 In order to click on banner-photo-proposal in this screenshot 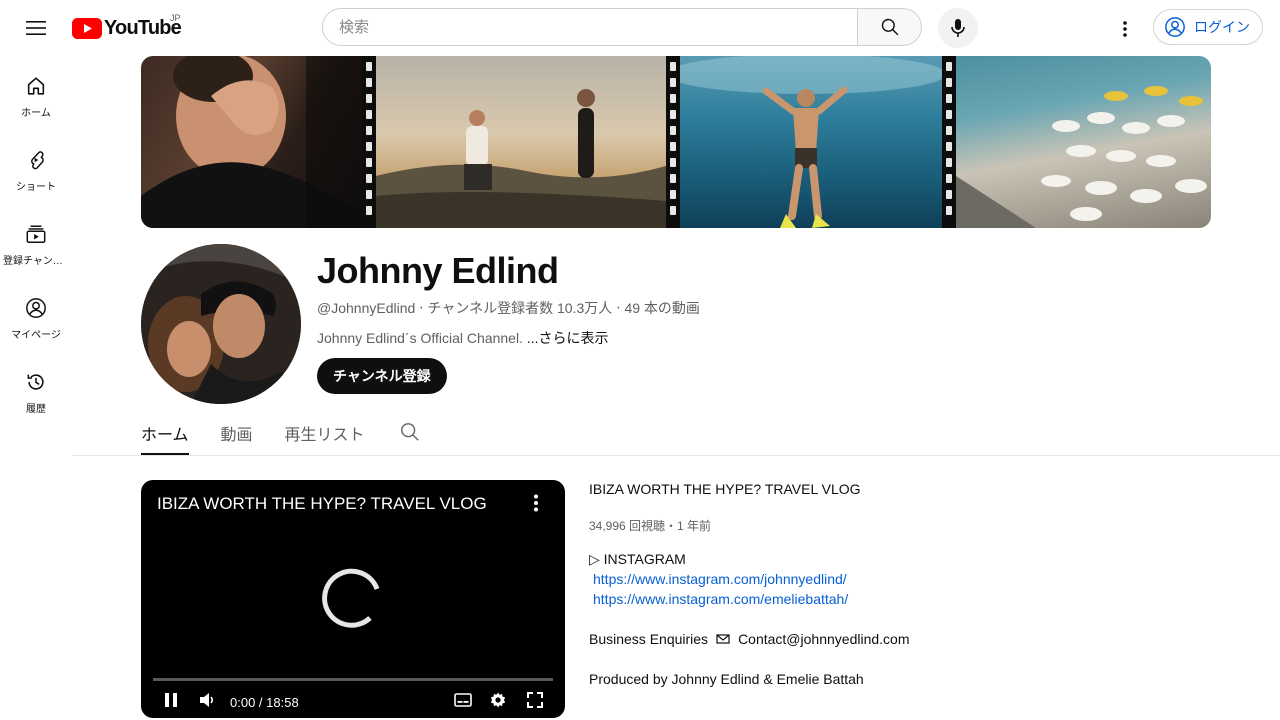, I will do `click(521, 142)`.